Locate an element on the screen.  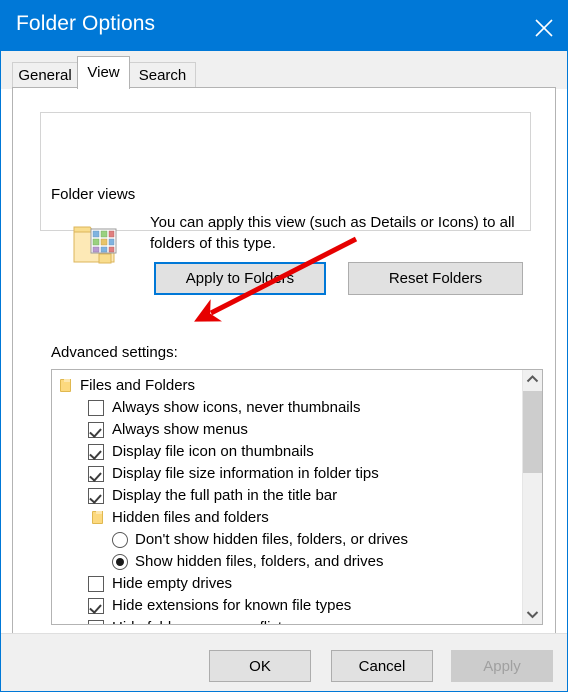
settings-checkbox-row: Display the full path in the title bar is located at coordinates (287, 496).